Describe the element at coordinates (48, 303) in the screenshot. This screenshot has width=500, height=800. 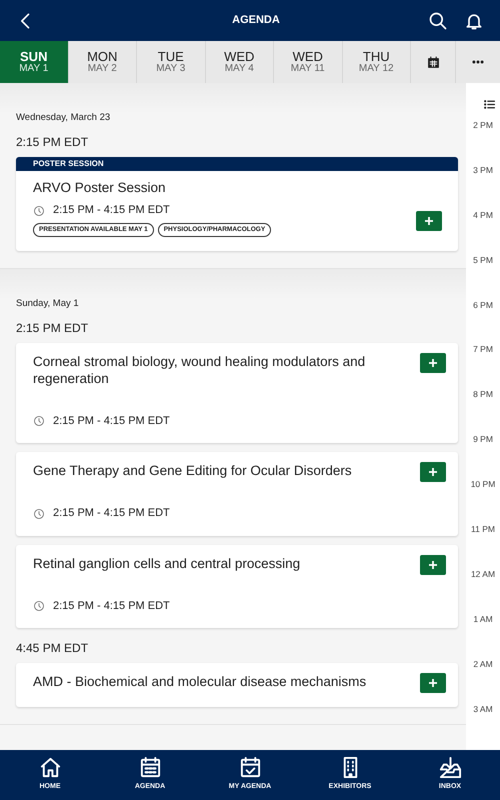
I see `date-heading: Sunday, May 1` at that location.